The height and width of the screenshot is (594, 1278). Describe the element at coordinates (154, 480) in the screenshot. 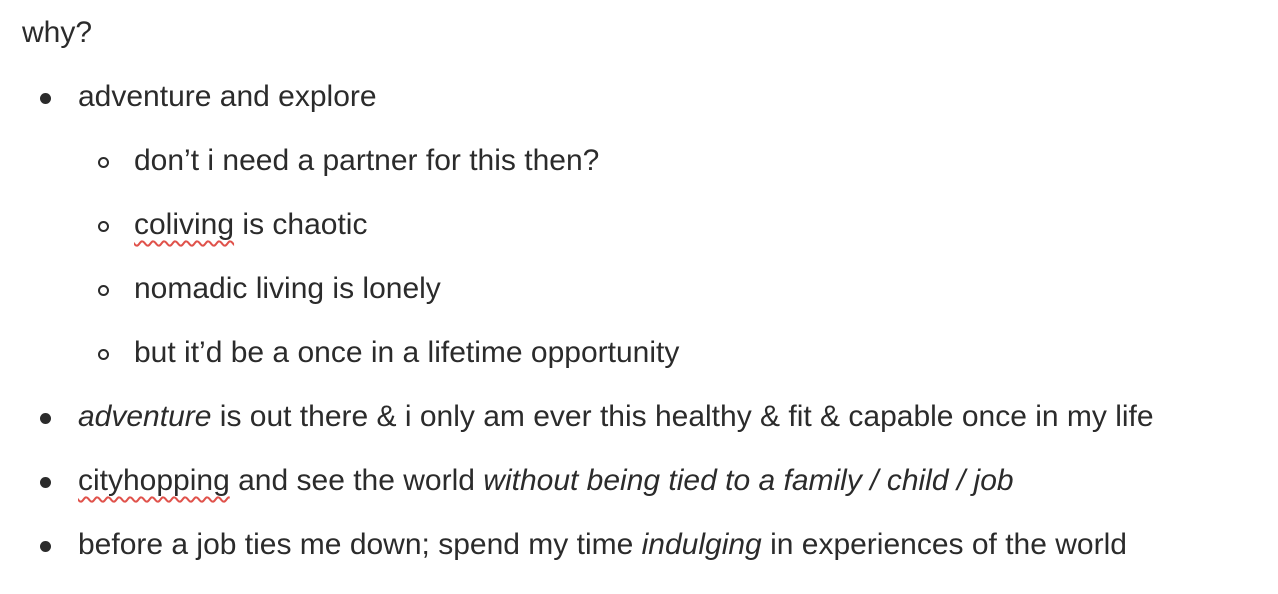

I see `misspelled-word: cityhopping` at that location.